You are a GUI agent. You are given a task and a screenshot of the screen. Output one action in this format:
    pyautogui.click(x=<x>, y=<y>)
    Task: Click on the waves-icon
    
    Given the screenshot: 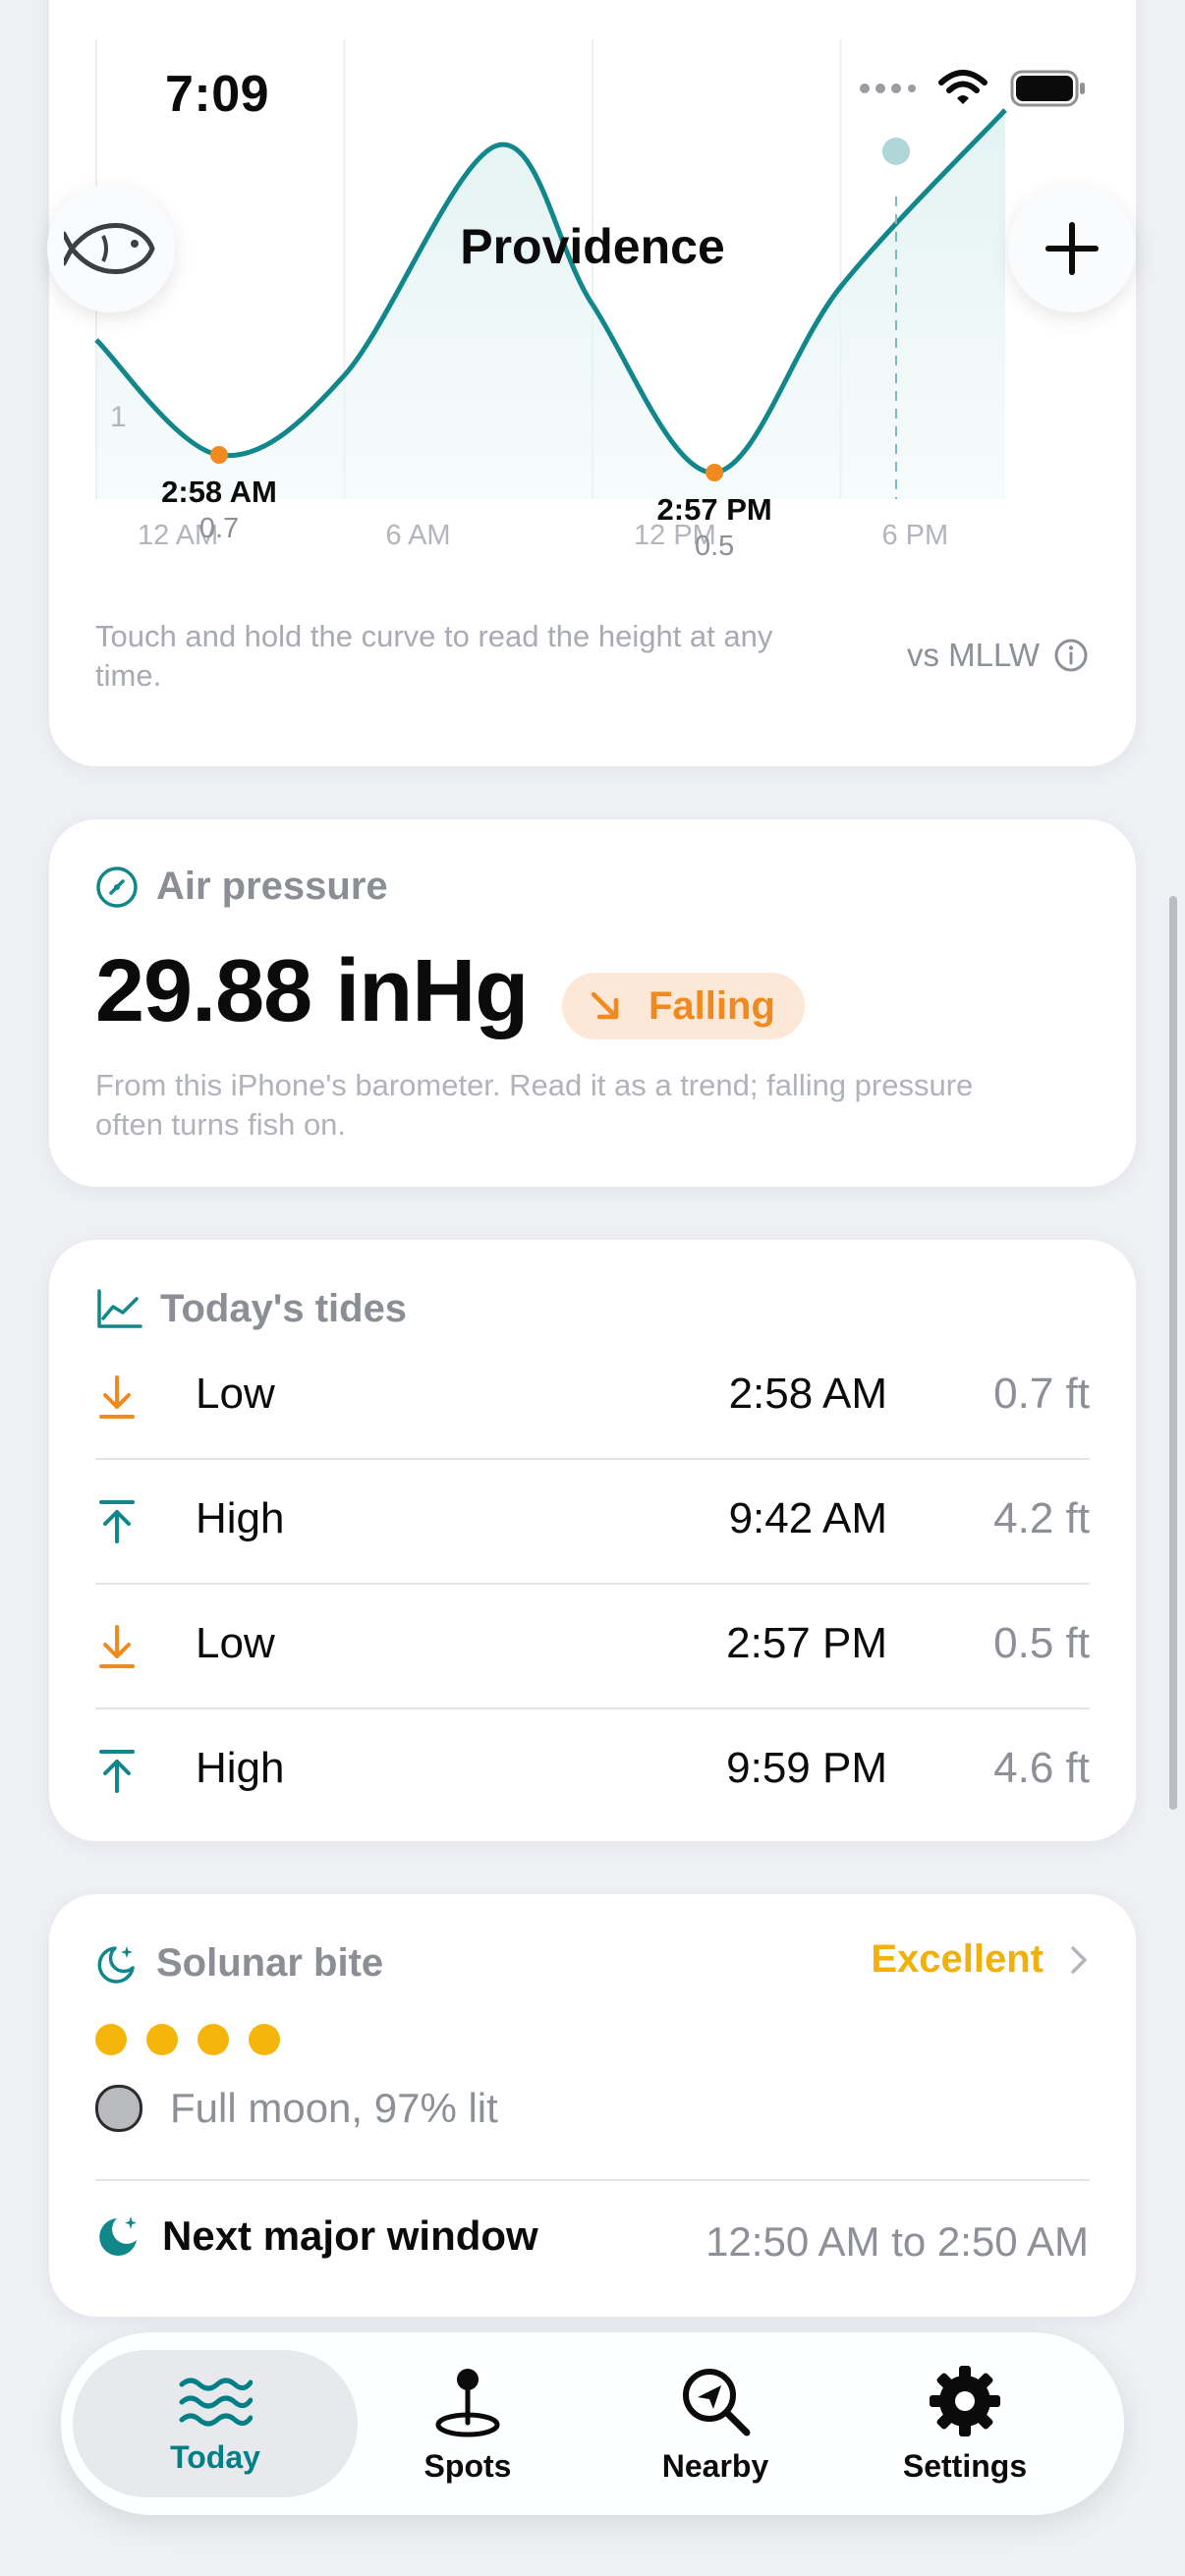 What is the action you would take?
    pyautogui.click(x=216, y=2402)
    